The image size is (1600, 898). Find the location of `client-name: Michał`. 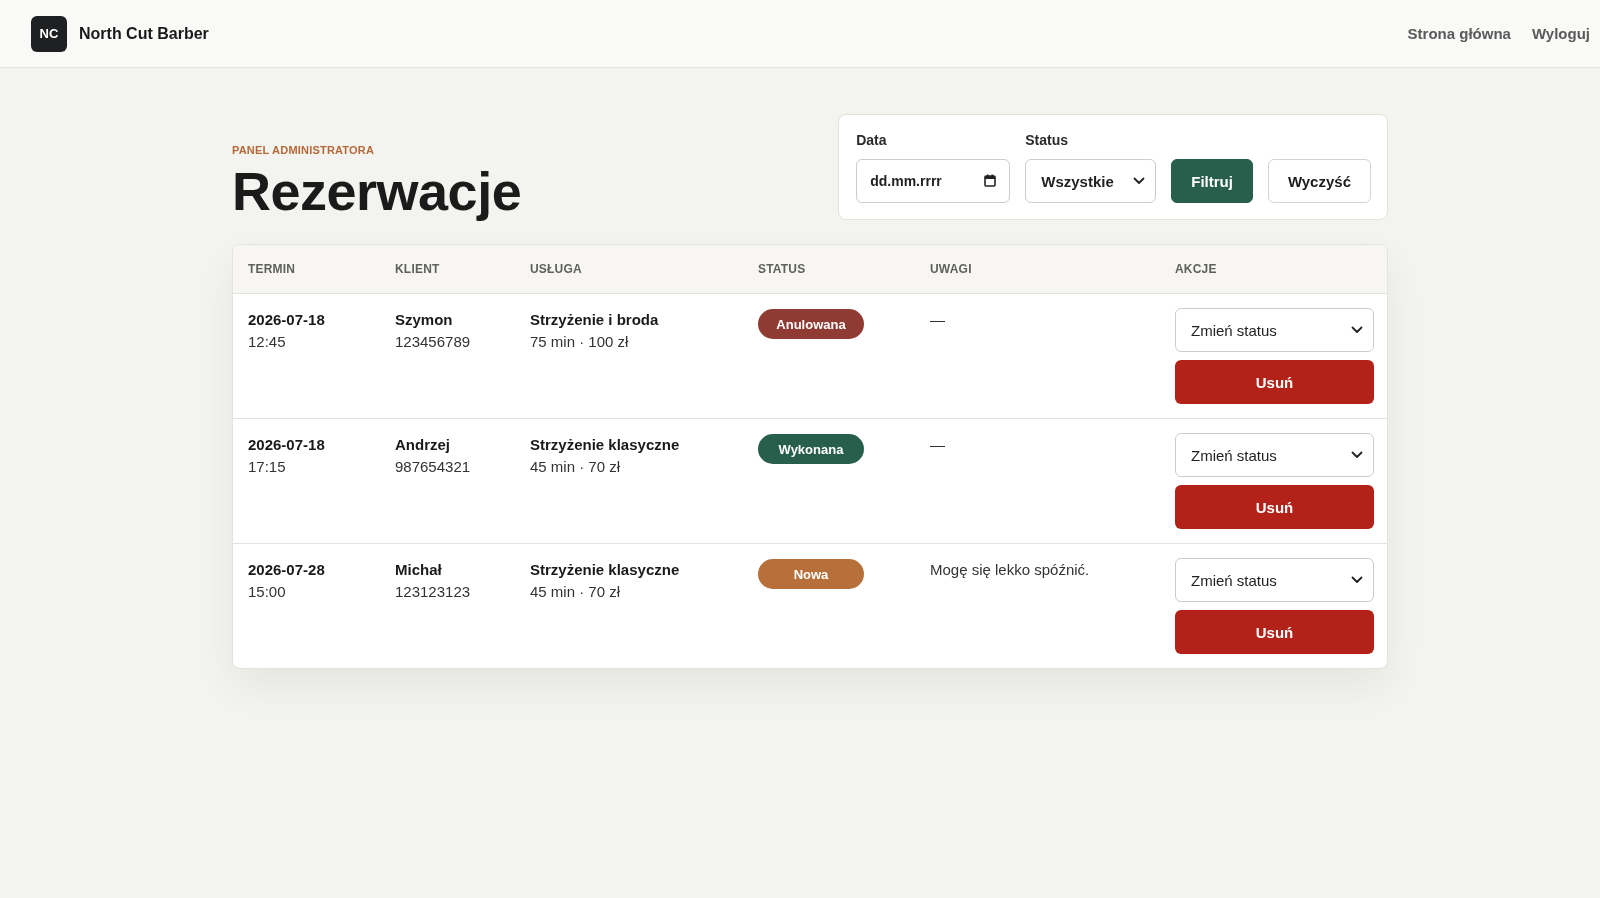

client-name: Michał is located at coordinates (419, 570).